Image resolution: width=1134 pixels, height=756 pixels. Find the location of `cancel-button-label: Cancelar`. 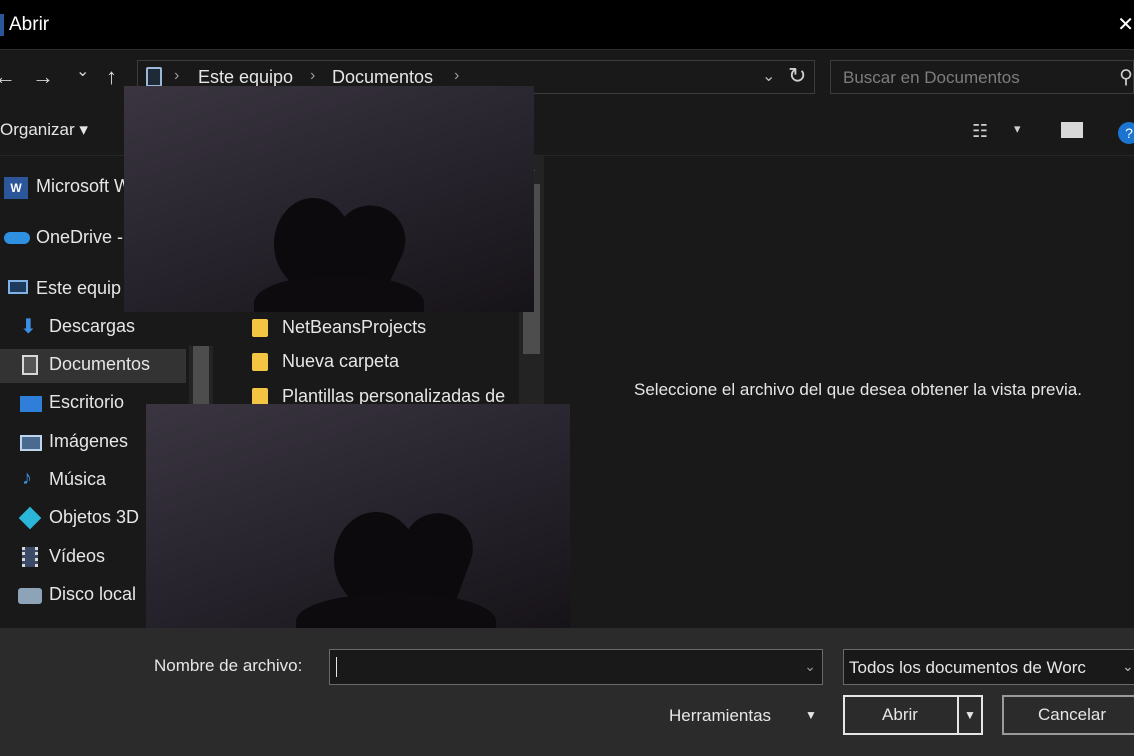

cancel-button-label: Cancelar is located at coordinates (1072, 714).